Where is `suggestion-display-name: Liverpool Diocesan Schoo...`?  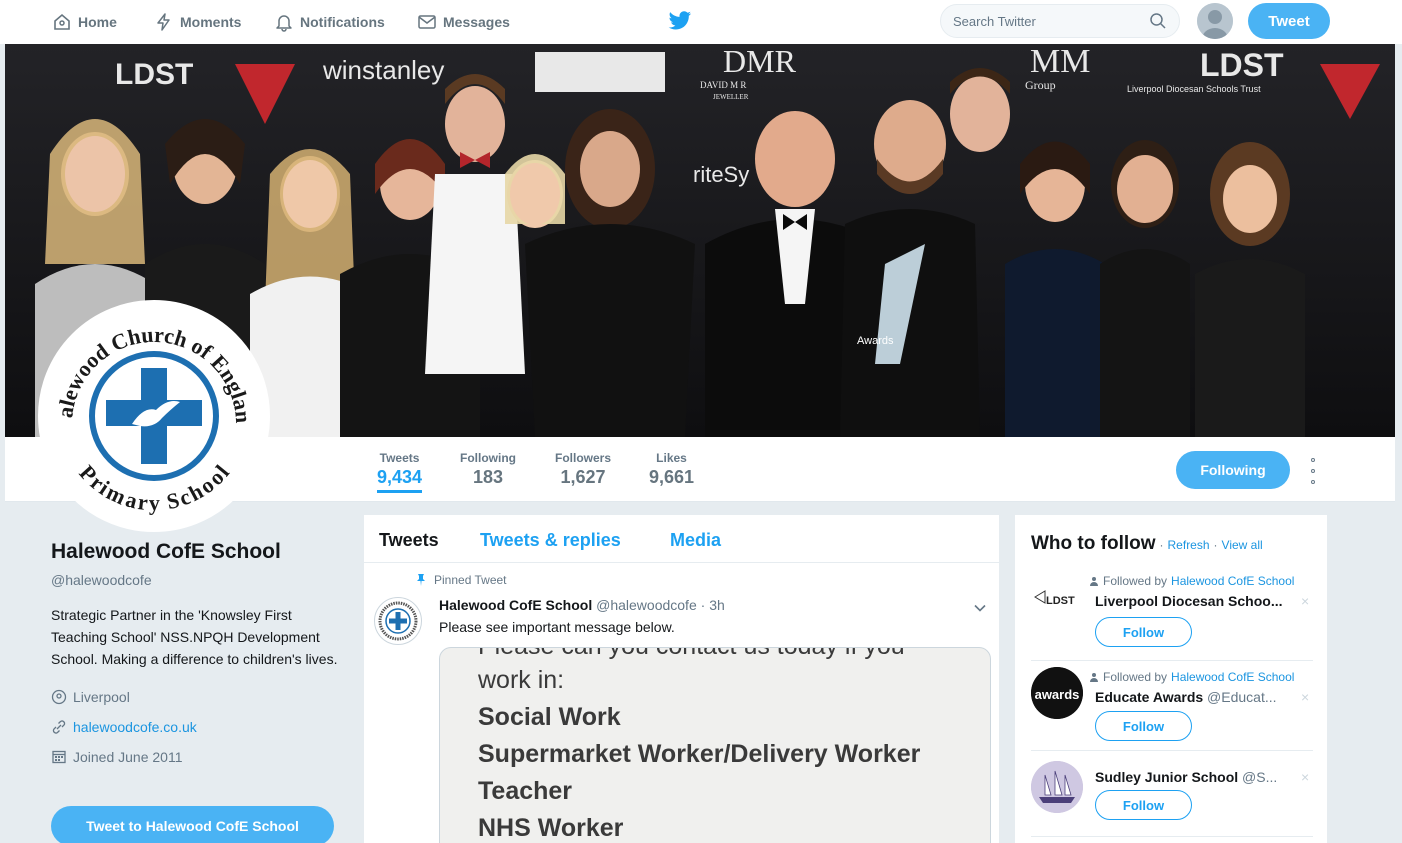
suggestion-display-name: Liverpool Diocesan Schoo... is located at coordinates (1188, 601).